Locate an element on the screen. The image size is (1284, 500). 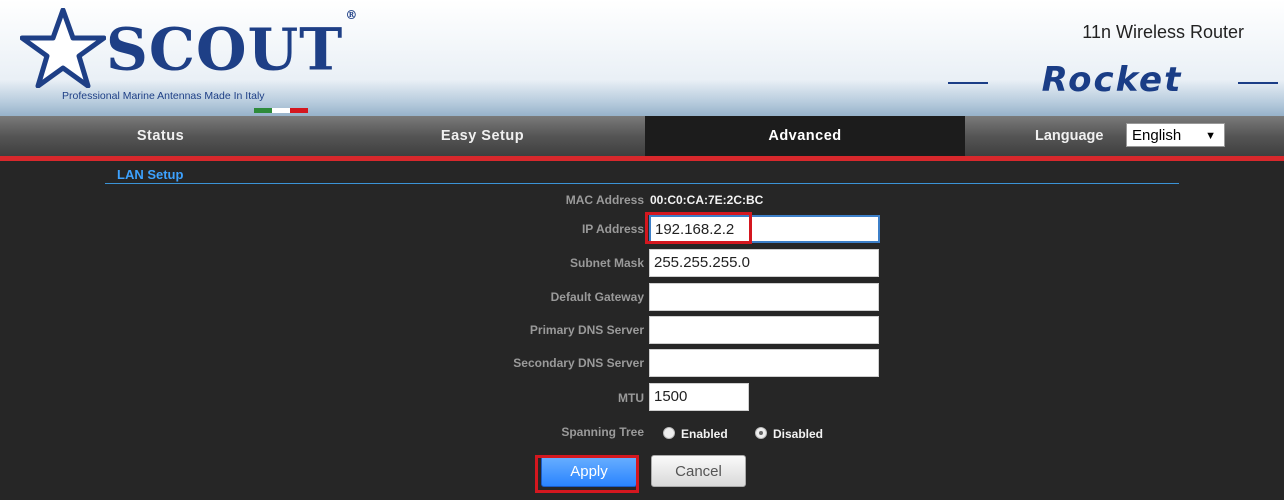
product-logo: Rocket is located at coordinates (1113, 80).